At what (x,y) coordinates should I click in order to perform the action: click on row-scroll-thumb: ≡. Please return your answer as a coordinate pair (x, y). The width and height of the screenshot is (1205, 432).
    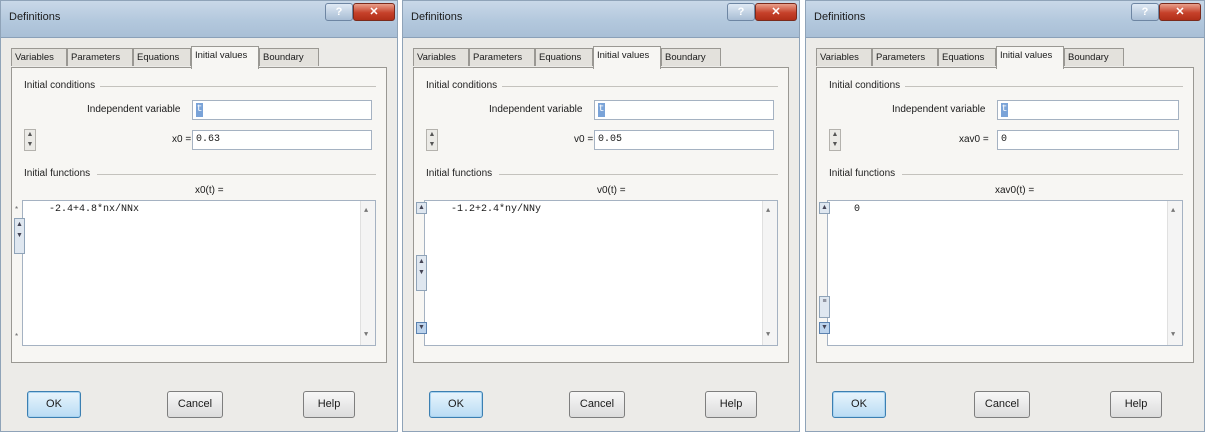
    Looking at the image, I should click on (824, 307).